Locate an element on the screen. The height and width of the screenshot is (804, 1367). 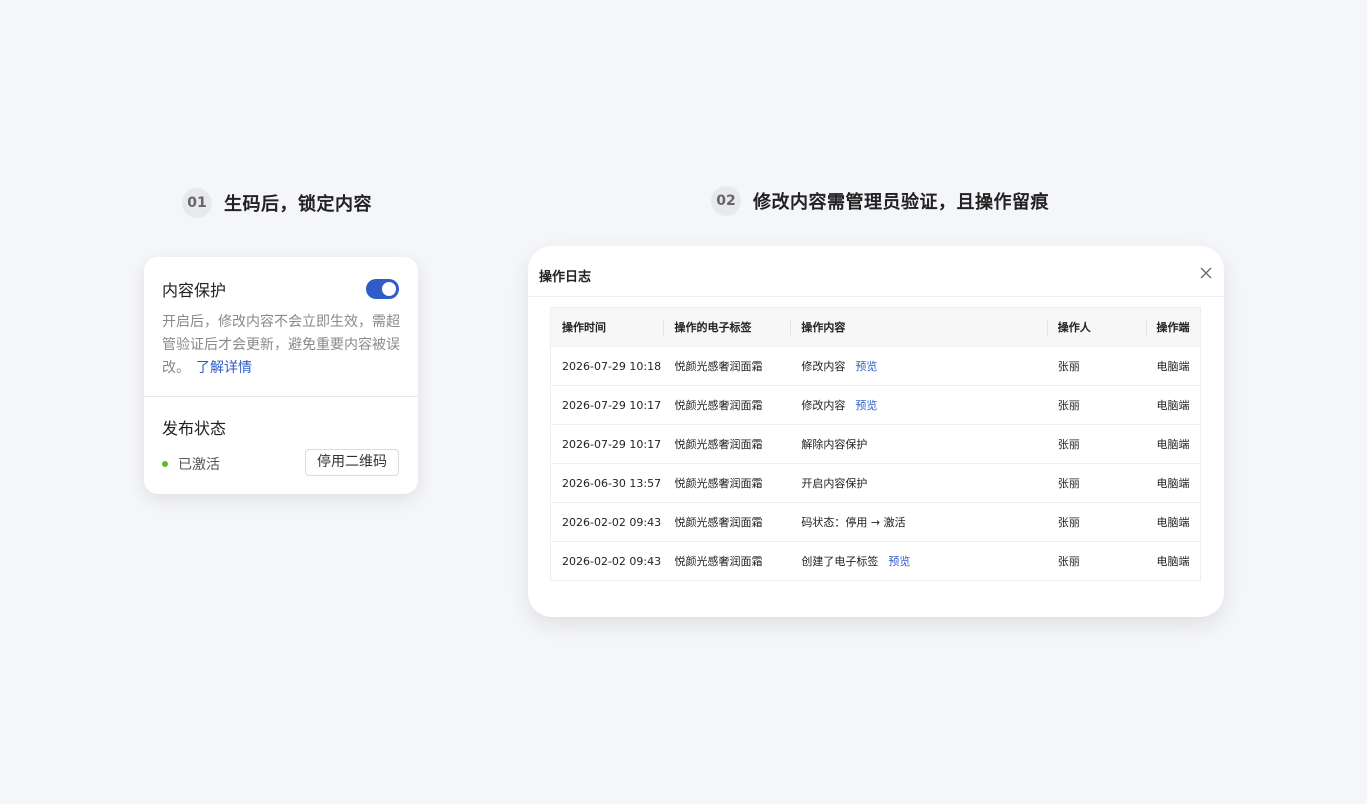
protection-toggle is located at coordinates (382, 289).